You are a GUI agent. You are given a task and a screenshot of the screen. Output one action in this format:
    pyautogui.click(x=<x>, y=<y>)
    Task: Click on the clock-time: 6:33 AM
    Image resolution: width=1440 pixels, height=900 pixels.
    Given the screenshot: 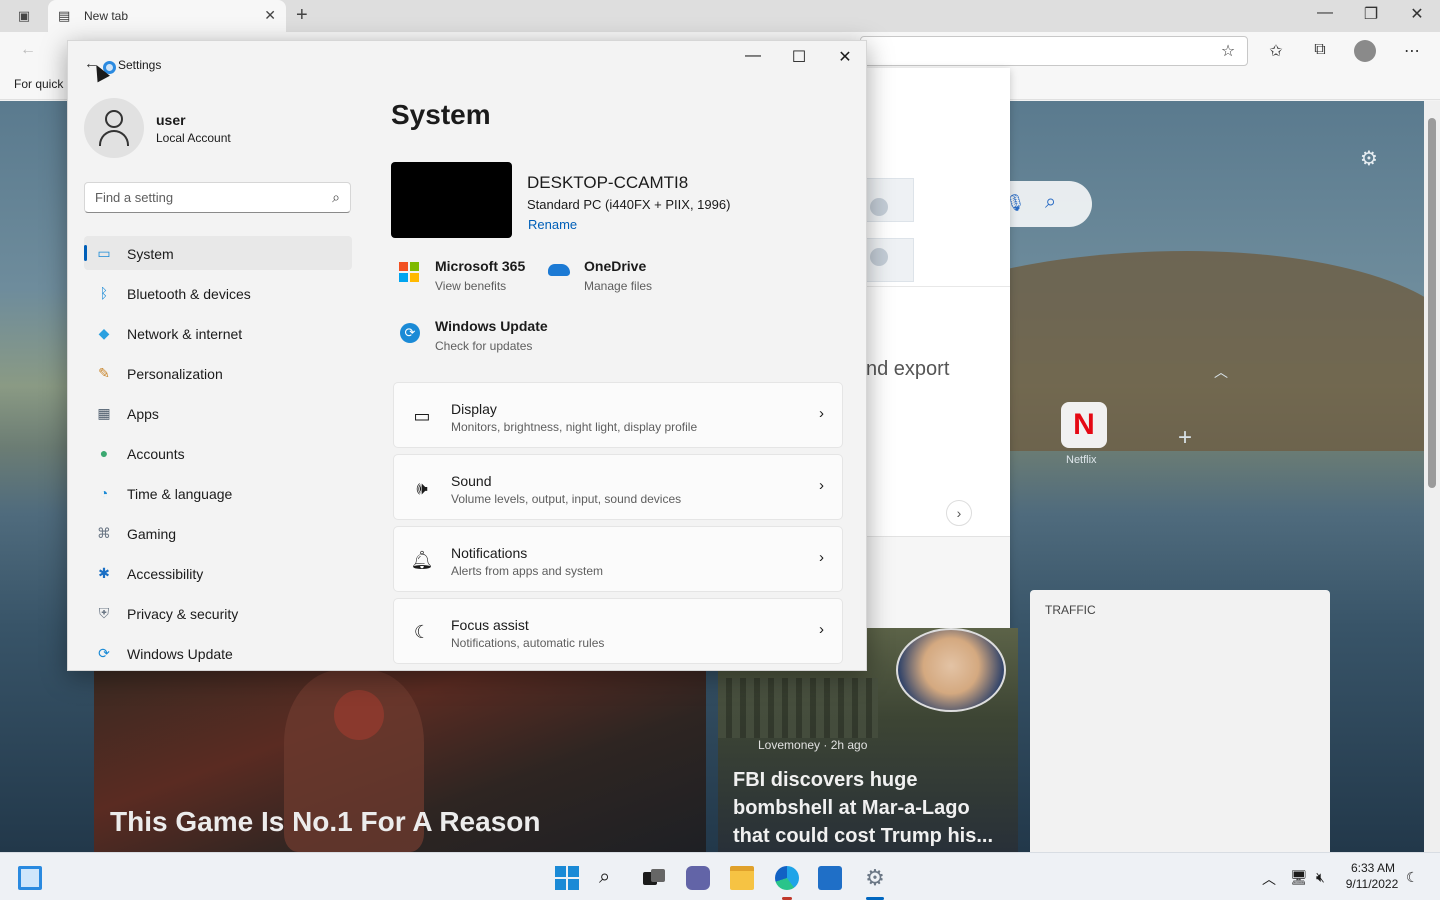 What is the action you would take?
    pyautogui.click(x=1373, y=868)
    